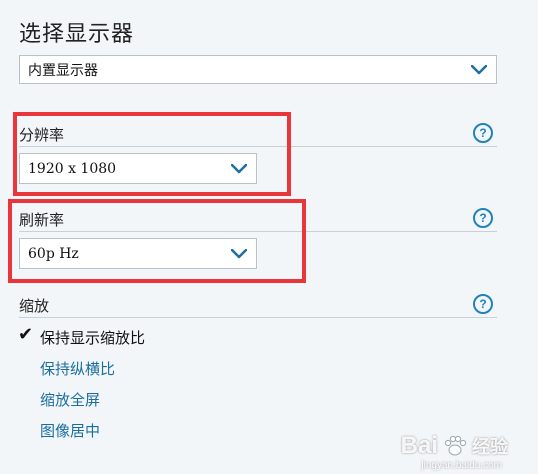 Image resolution: width=538 pixels, height=474 pixels. What do you see at coordinates (419, 445) in the screenshot?
I see `watermark-brand: Bai` at bounding box center [419, 445].